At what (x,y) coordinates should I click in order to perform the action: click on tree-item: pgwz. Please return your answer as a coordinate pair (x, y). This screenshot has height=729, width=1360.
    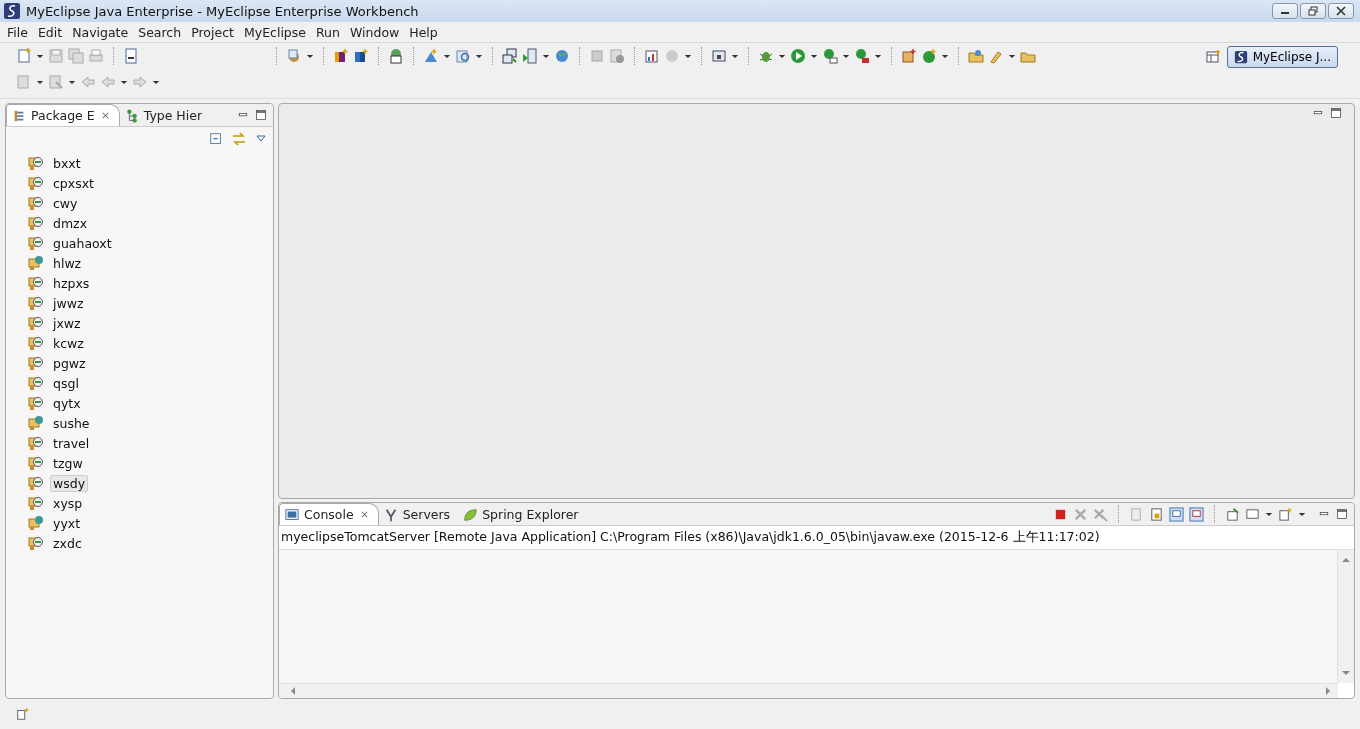
    Looking at the image, I should click on (69, 363).